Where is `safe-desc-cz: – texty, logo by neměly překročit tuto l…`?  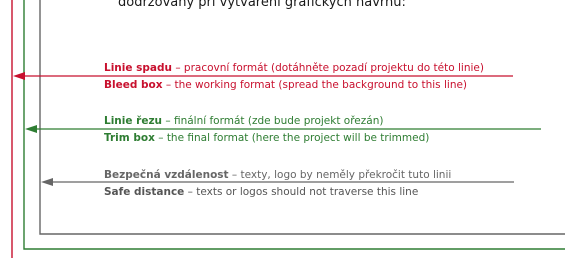
safe-desc-cz: – texty, logo by neměly překročit tuto l… is located at coordinates (340, 175).